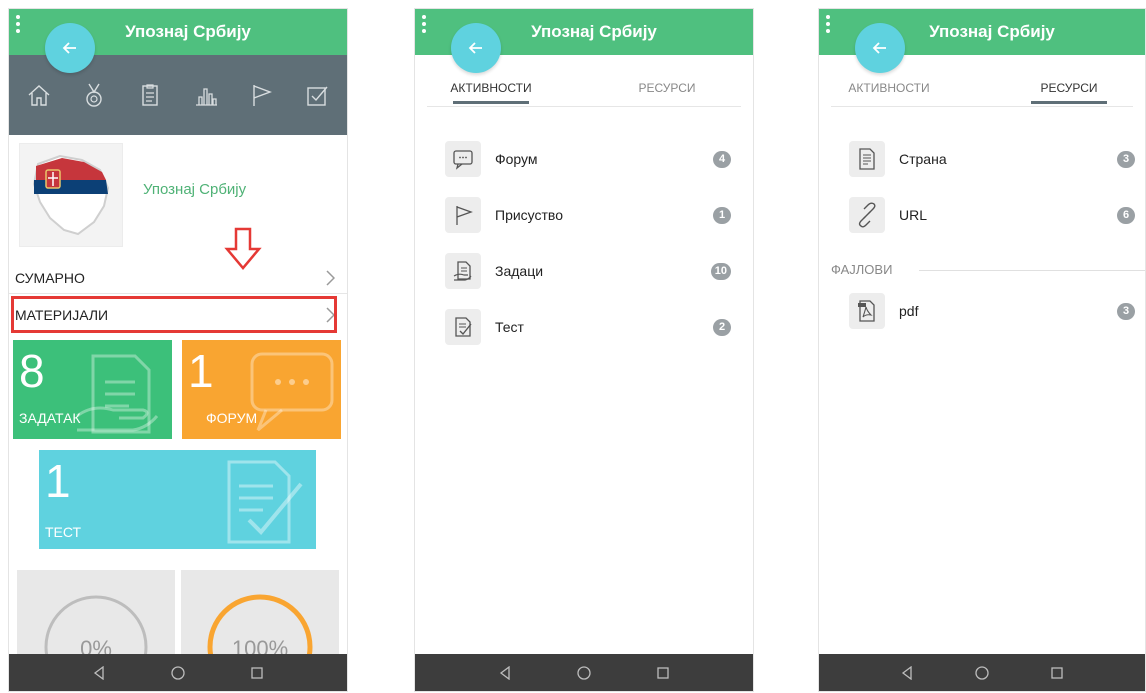 The image size is (1146, 693). What do you see at coordinates (590, 159) in the screenshot?
I see `list-item-forum: Форум 4` at bounding box center [590, 159].